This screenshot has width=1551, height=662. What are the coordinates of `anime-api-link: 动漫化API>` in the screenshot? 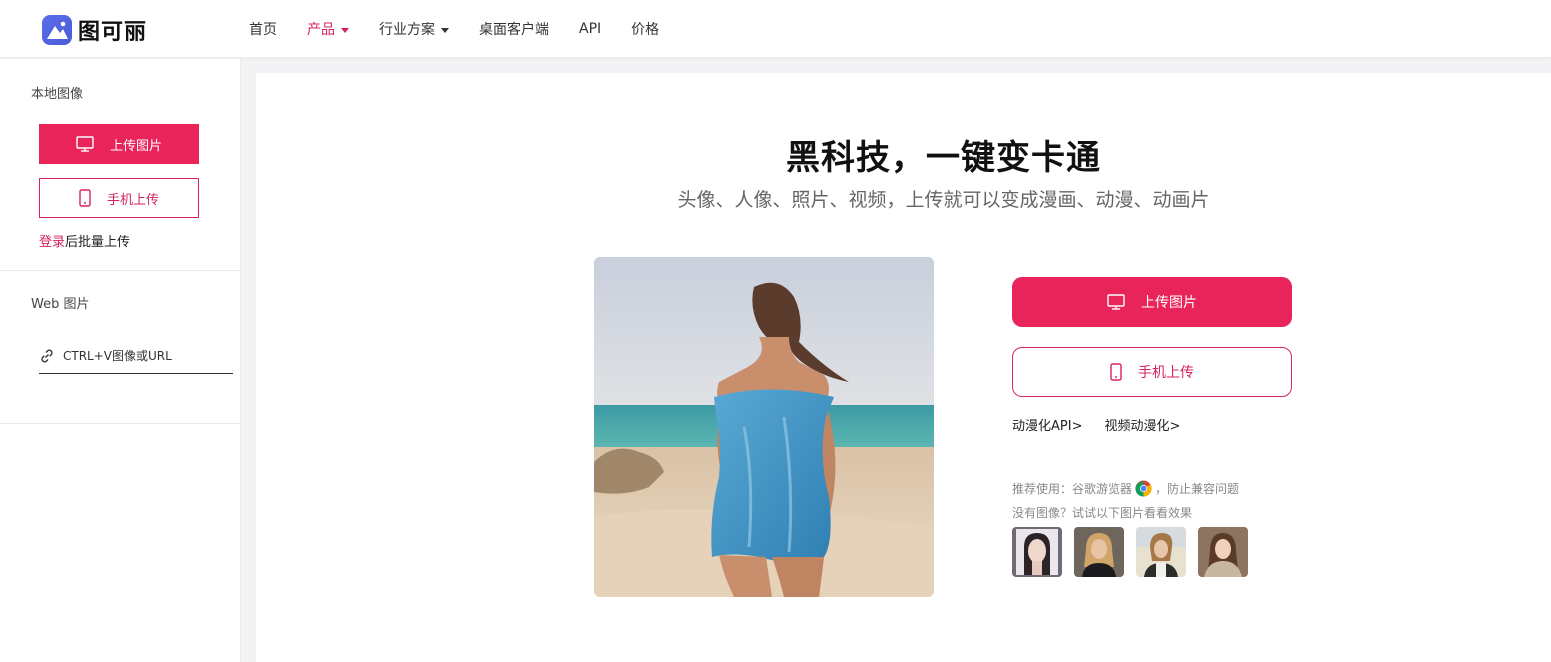 It's located at (1047, 424).